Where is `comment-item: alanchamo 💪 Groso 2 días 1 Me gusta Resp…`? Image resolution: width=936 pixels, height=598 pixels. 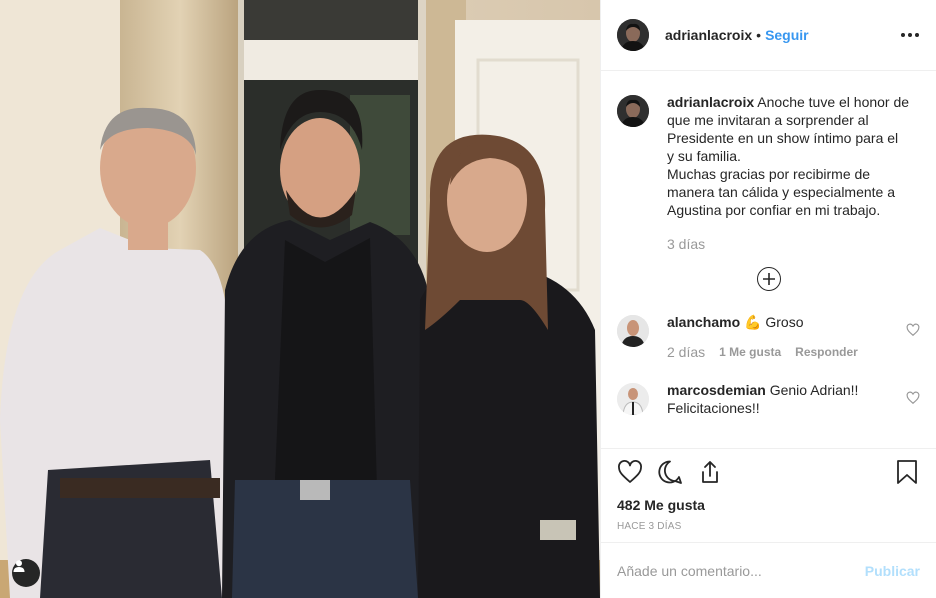 comment-item: alanchamo 💪 Groso 2 días 1 Me gusta Resp… is located at coordinates (768, 337).